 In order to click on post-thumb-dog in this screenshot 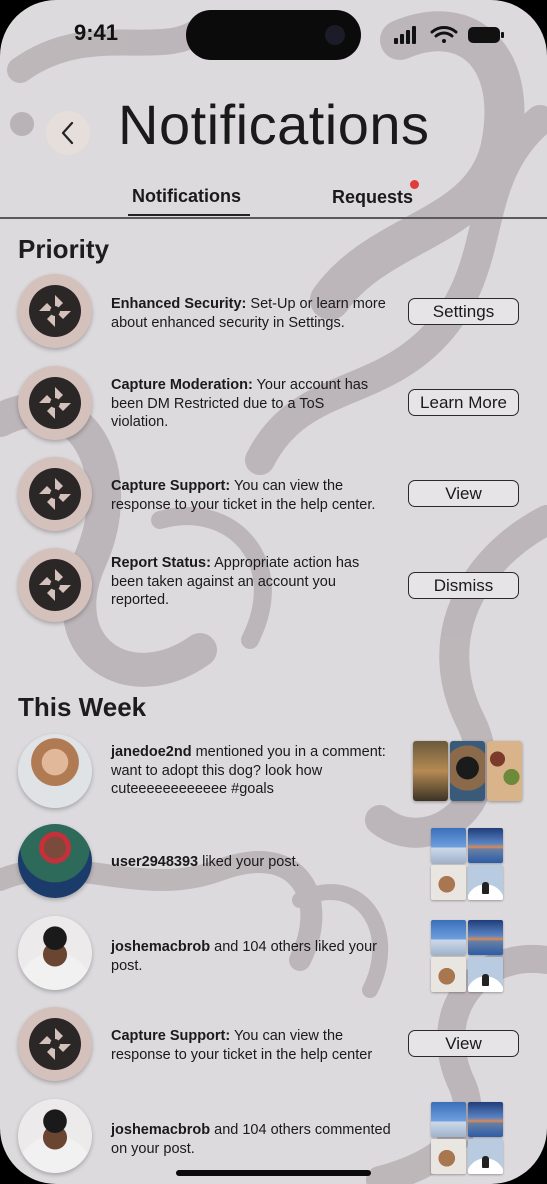, I will do `click(467, 771)`.